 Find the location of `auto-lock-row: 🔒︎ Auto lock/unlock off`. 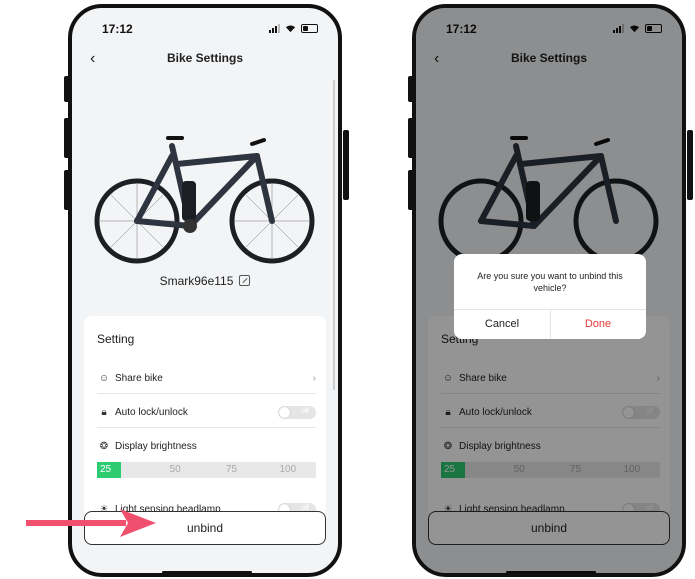

auto-lock-row: 🔒︎ Auto lock/unlock off is located at coordinates (206, 413).